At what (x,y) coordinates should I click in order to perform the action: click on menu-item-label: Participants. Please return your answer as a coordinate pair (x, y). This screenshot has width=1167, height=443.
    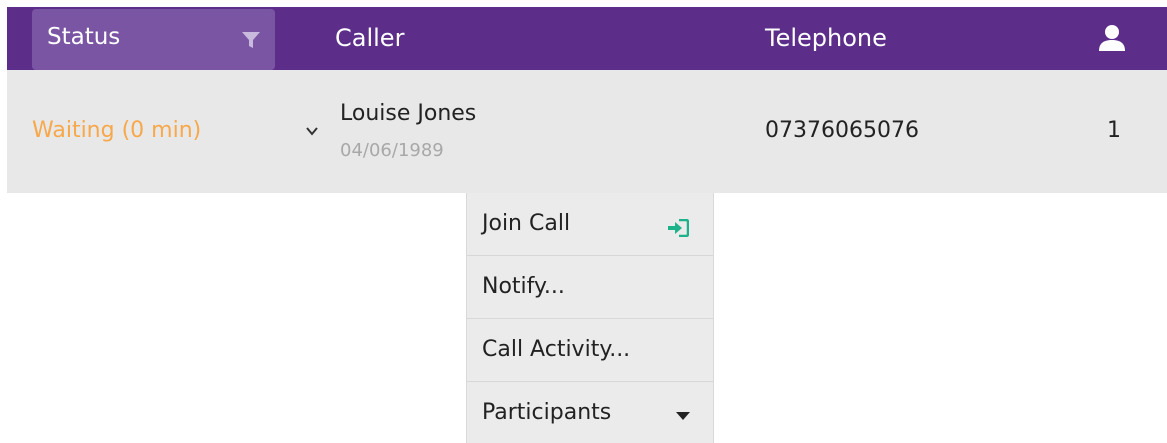
    Looking at the image, I should click on (547, 412).